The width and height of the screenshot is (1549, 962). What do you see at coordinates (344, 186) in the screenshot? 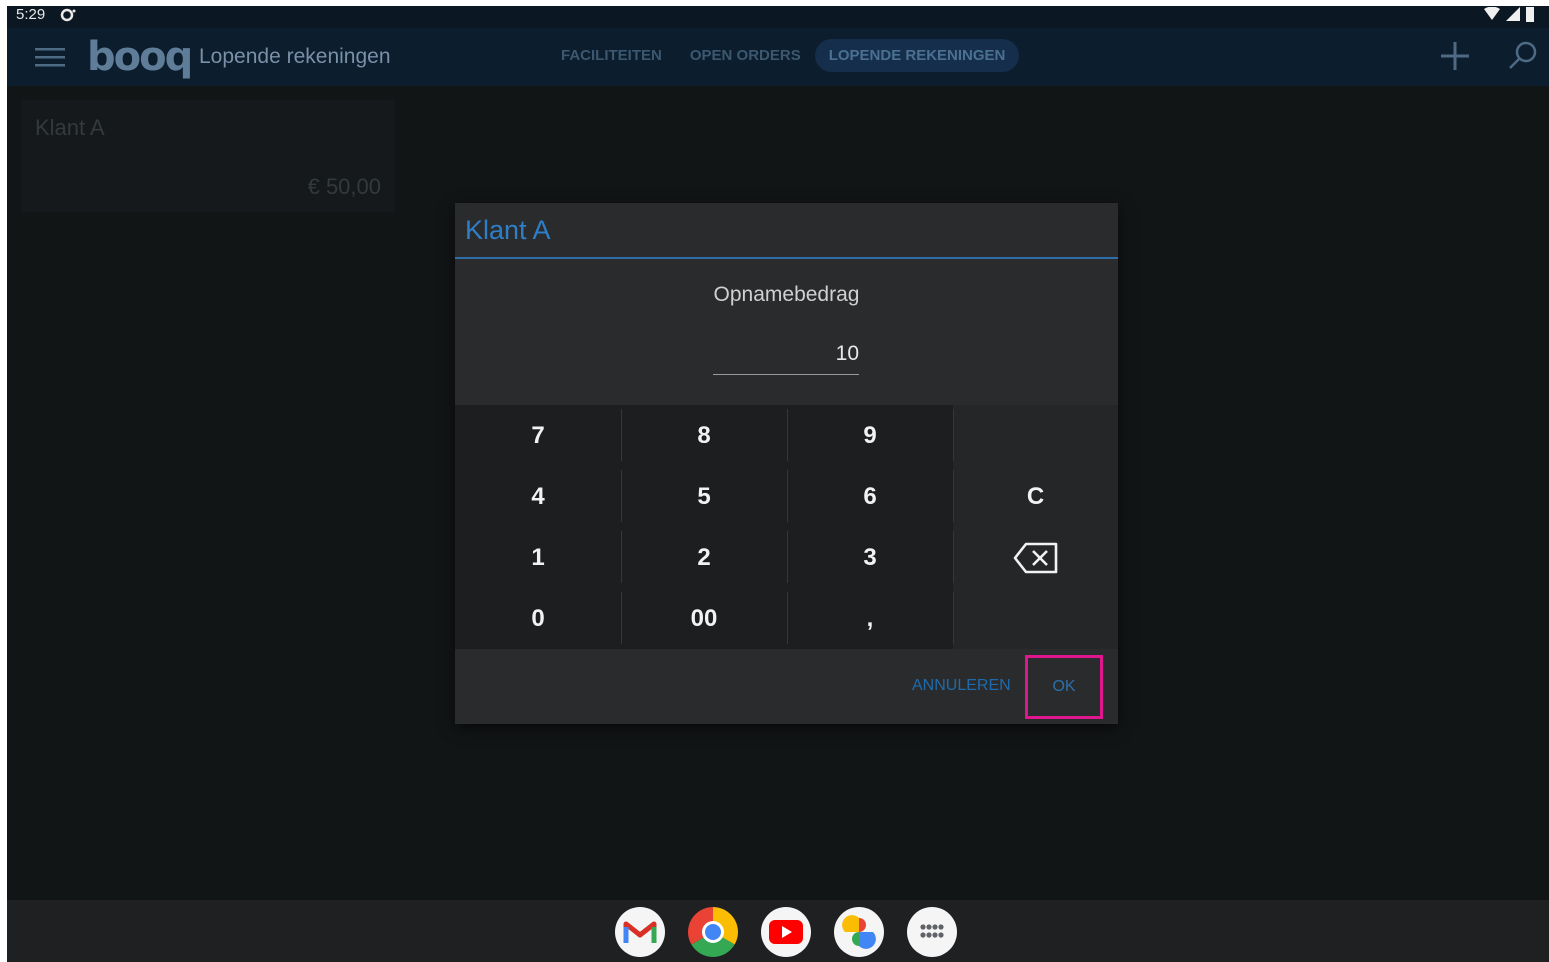
I see `account-balance: € 50,00` at bounding box center [344, 186].